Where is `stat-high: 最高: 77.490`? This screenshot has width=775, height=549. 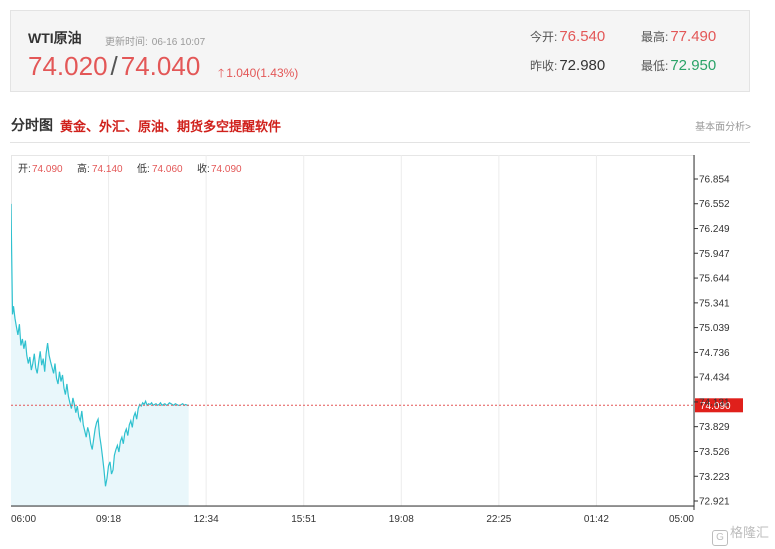 stat-high: 最高: 77.490 is located at coordinates (678, 36).